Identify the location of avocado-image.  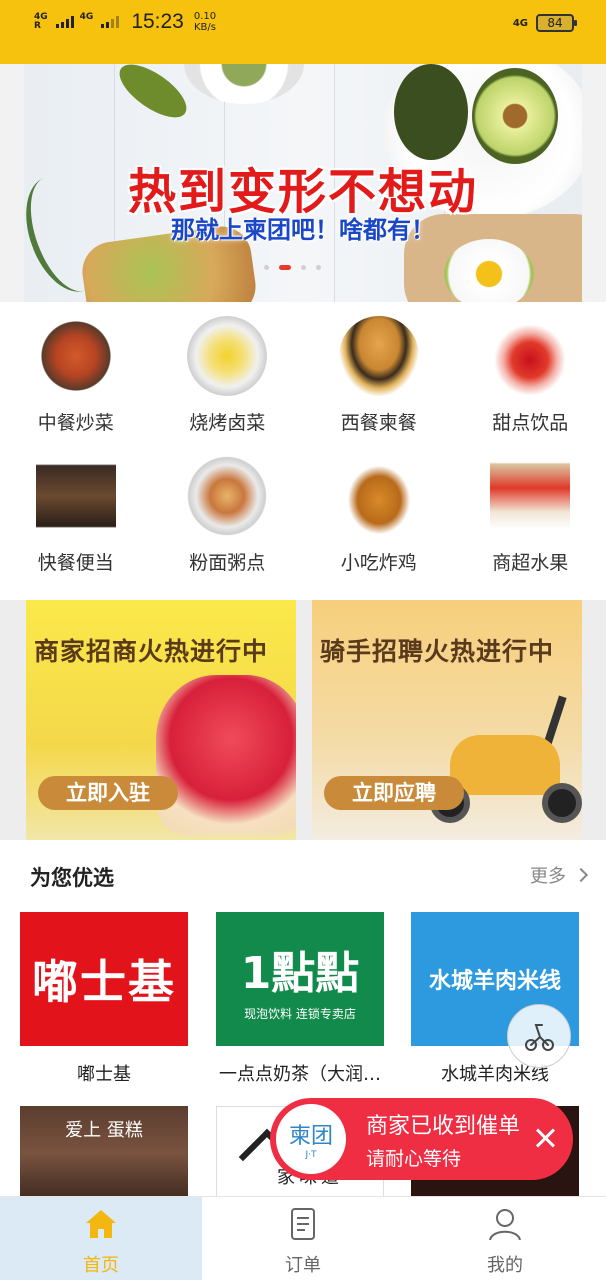
(431, 112).